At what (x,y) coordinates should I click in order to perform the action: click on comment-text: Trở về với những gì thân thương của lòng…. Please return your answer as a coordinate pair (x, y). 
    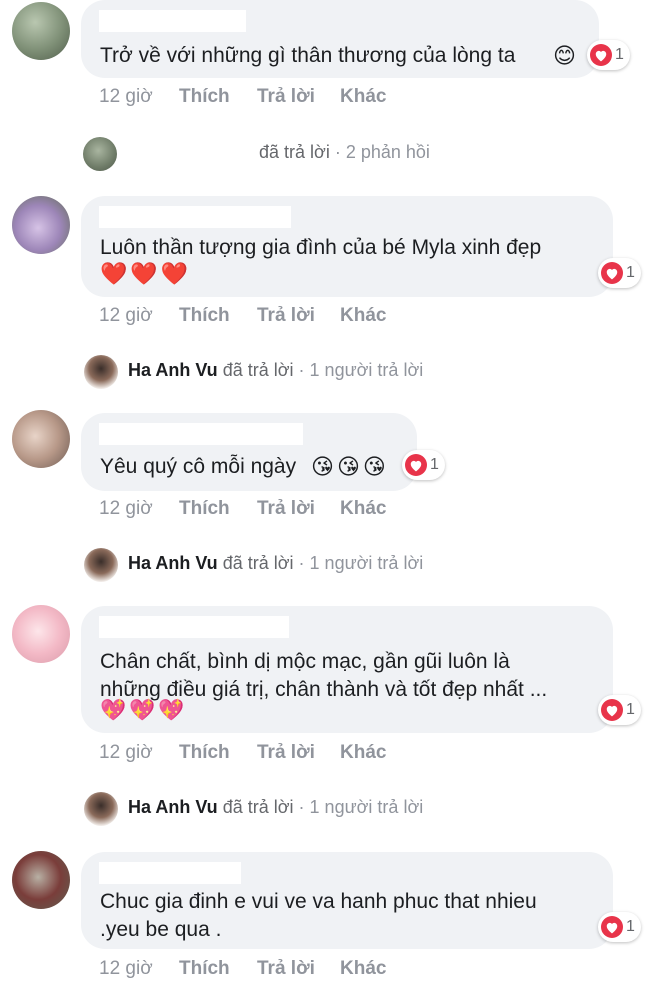
    Looking at the image, I should click on (308, 55).